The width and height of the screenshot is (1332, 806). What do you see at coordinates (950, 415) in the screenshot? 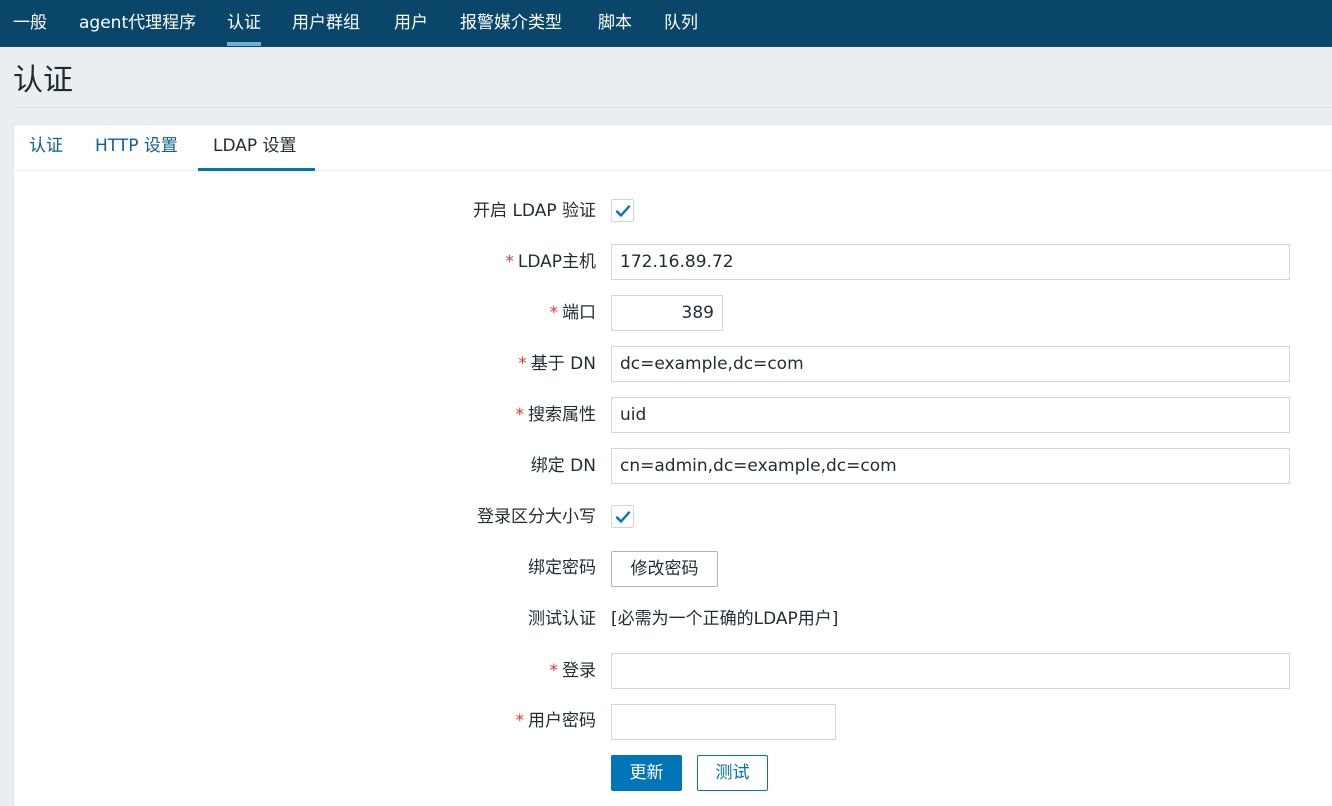
I see `search-attribute-input: uid` at bounding box center [950, 415].